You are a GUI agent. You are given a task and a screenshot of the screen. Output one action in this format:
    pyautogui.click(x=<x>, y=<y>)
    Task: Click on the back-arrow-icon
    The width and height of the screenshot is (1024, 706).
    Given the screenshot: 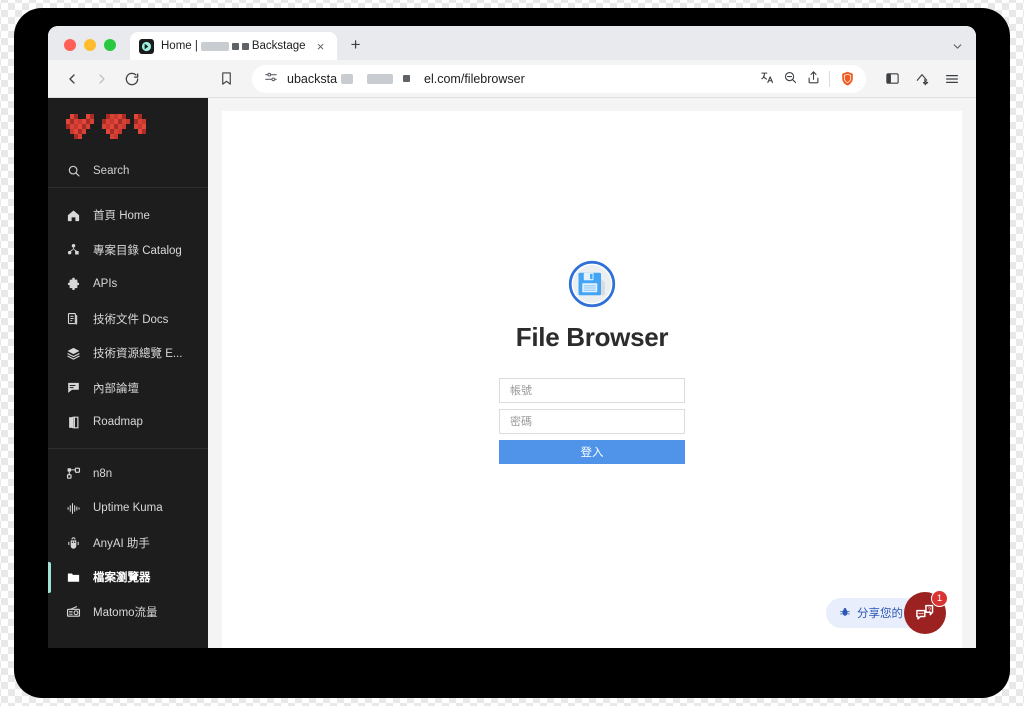 What is the action you would take?
    pyautogui.click(x=72, y=79)
    